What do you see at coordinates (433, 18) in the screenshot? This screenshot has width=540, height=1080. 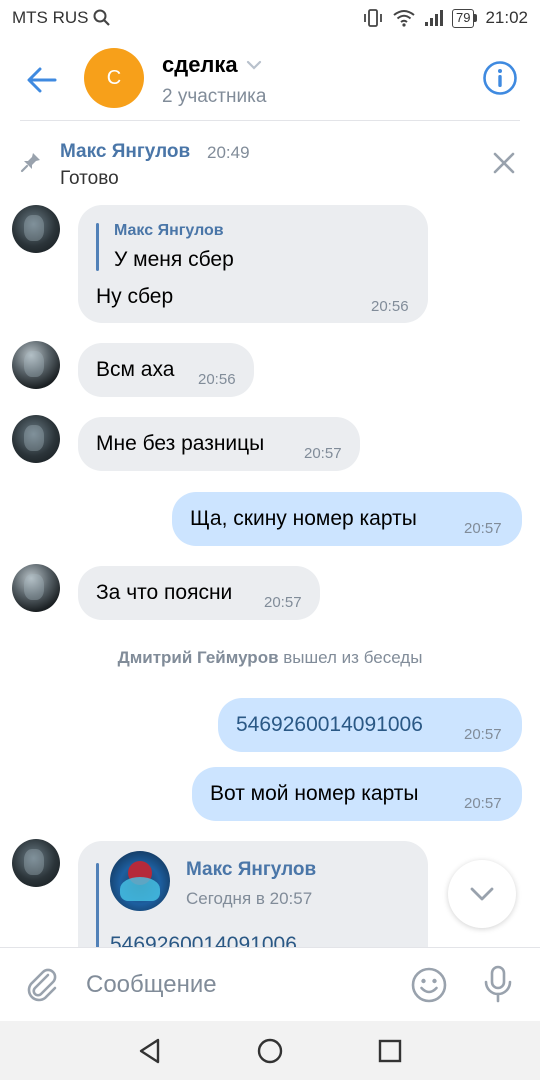 I see `signal-icon` at bounding box center [433, 18].